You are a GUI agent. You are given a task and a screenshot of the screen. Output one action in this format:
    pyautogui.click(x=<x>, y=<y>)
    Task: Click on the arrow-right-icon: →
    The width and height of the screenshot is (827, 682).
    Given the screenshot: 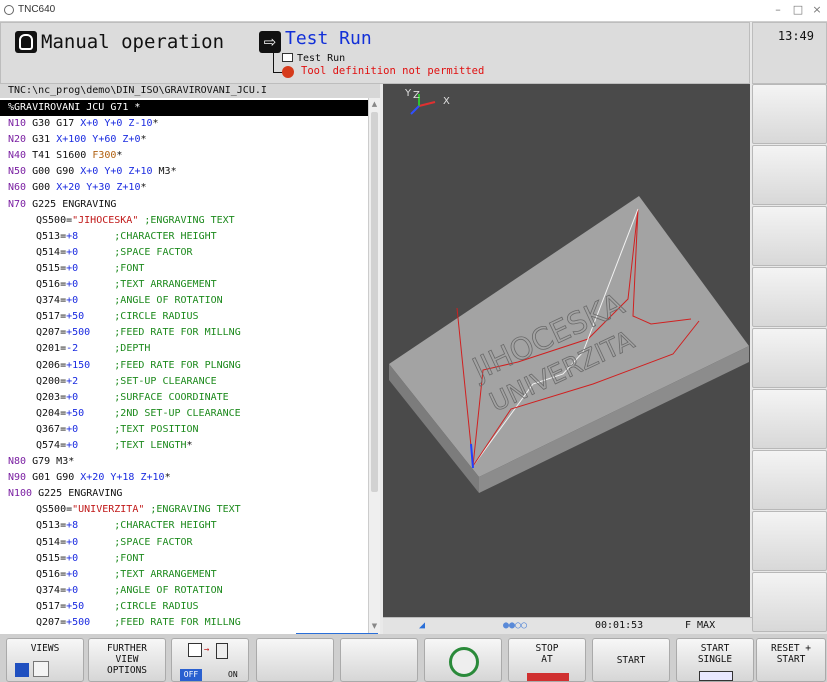 What is the action you would take?
    pyautogui.click(x=207, y=650)
    